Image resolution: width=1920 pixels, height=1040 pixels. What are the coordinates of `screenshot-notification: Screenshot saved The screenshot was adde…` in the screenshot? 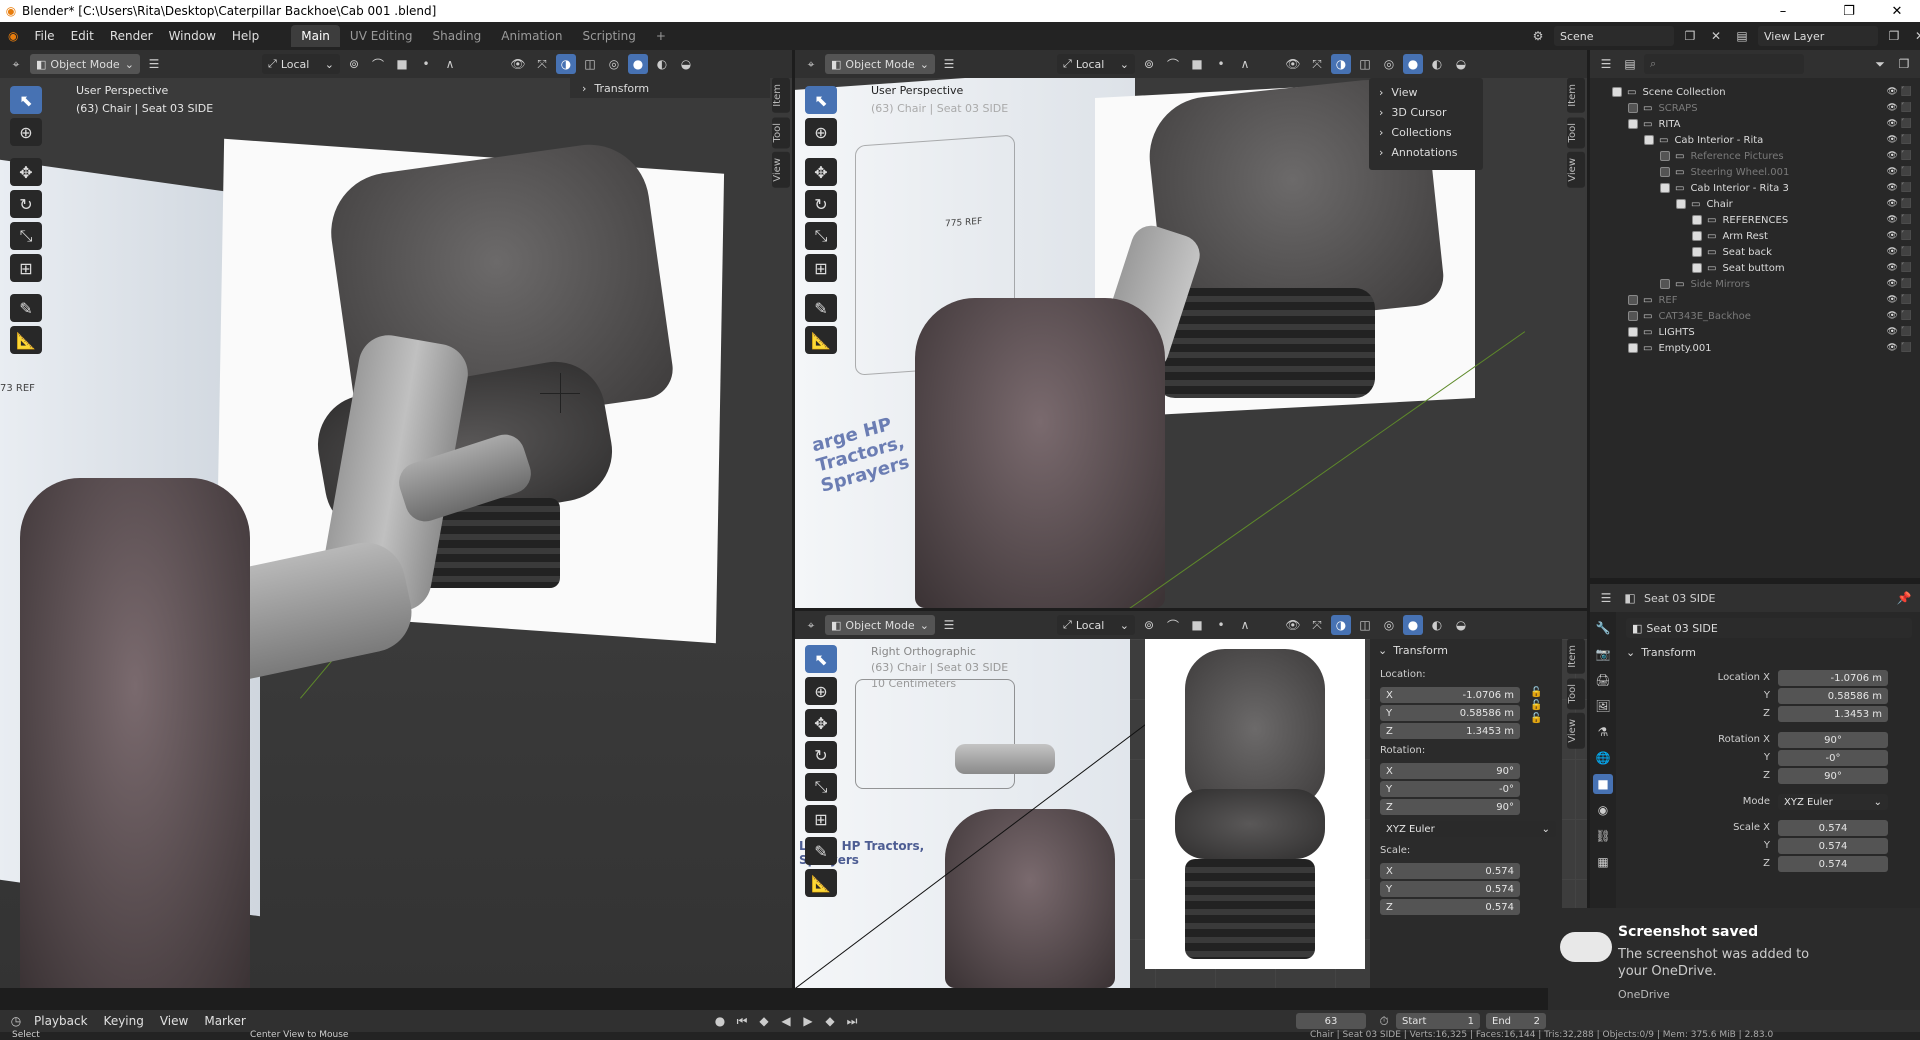 It's located at (1734, 959).